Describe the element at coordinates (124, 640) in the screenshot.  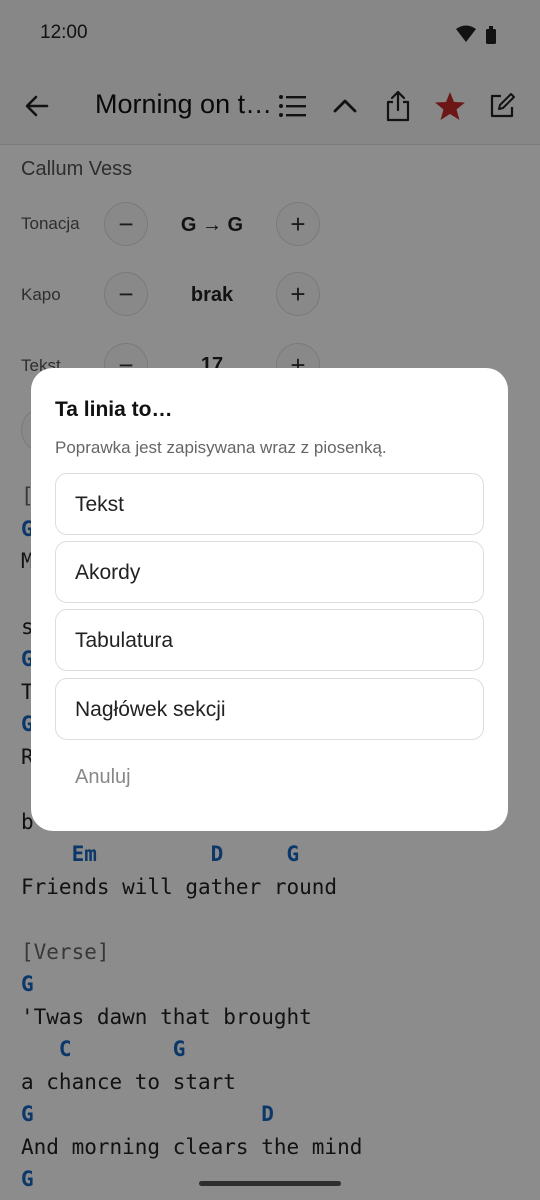
I see `option-label: Tabulatura` at that location.